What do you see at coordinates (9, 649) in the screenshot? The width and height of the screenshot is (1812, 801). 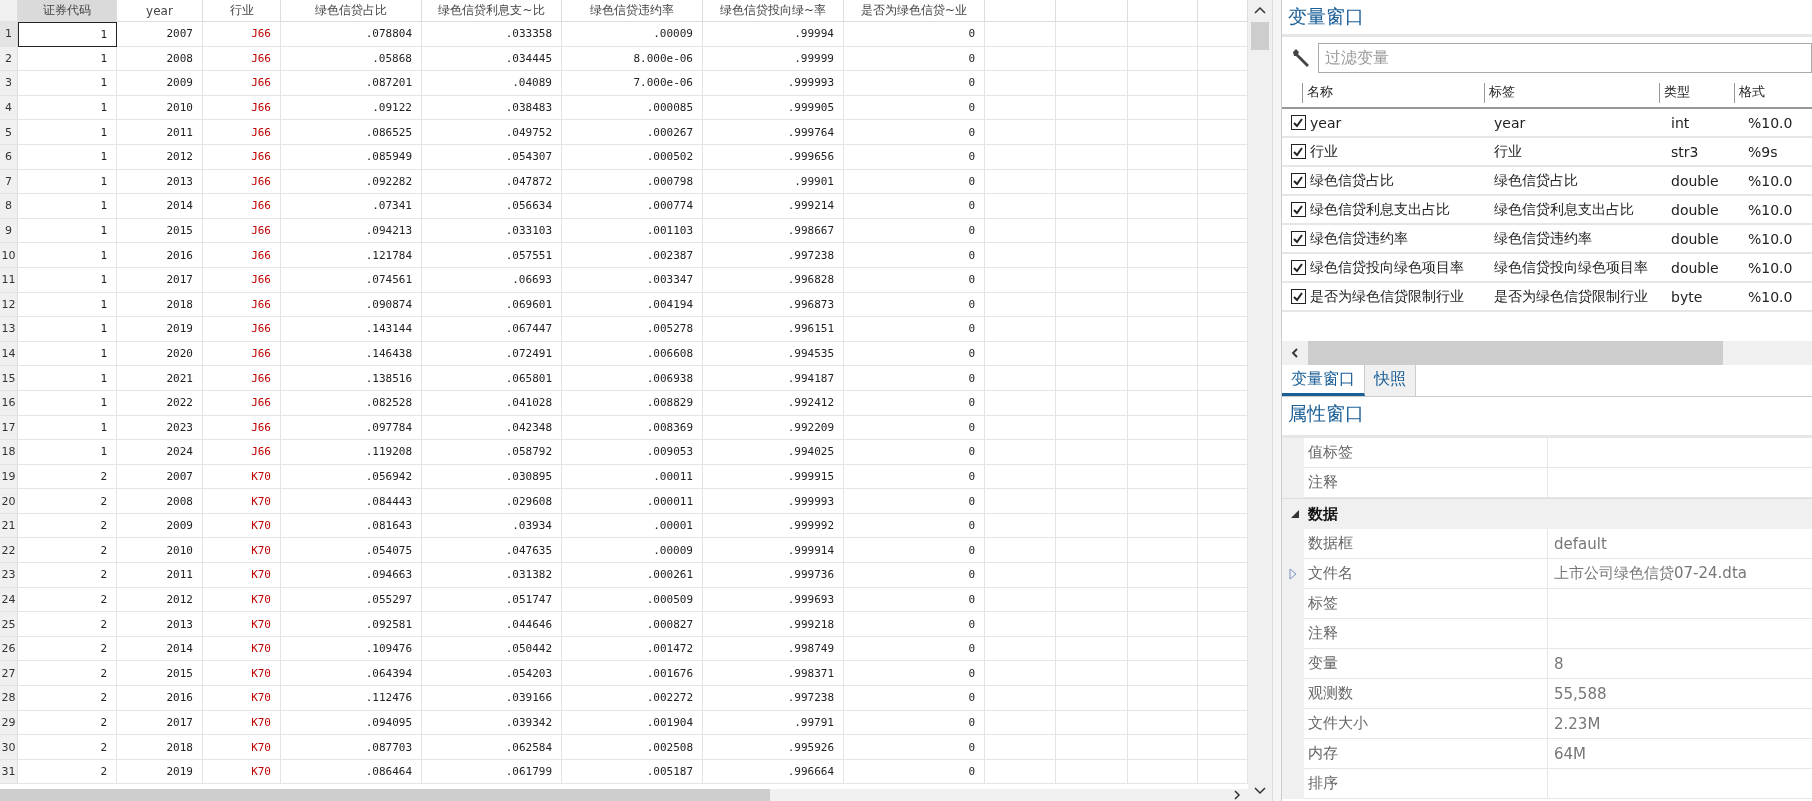 I see `row-number: 26` at bounding box center [9, 649].